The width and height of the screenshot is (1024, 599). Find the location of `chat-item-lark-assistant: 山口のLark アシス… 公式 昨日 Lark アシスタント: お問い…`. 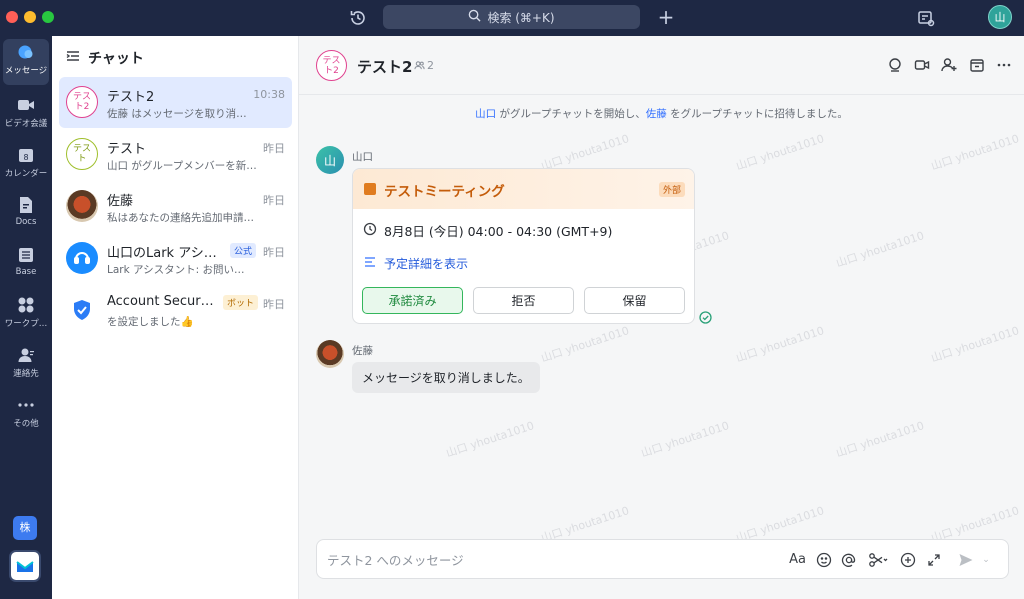

chat-item-lark-assistant: 山口のLark アシス… 公式 昨日 Lark アシスタント: お問い… is located at coordinates (175, 258).